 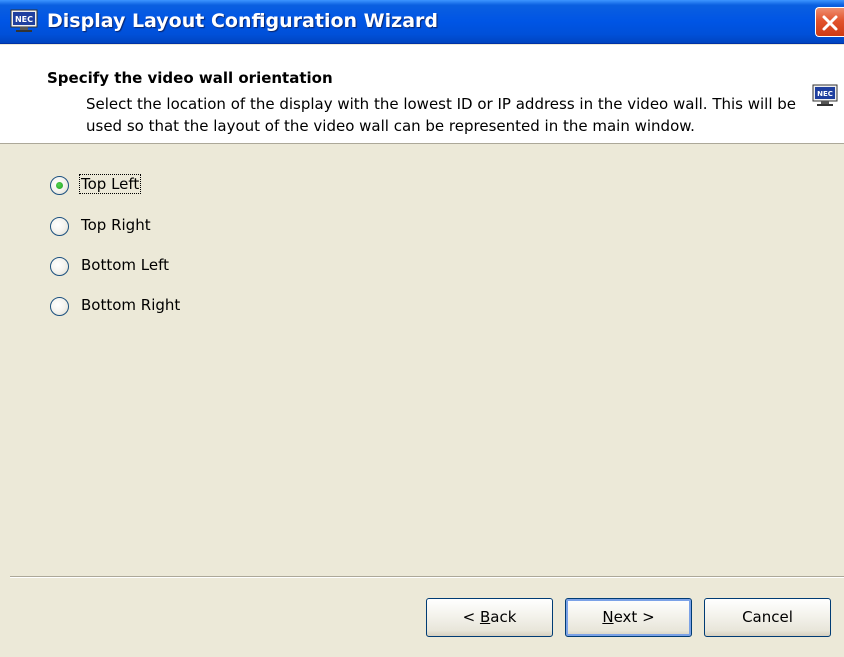 I want to click on radio-top-right, so click(x=59, y=226).